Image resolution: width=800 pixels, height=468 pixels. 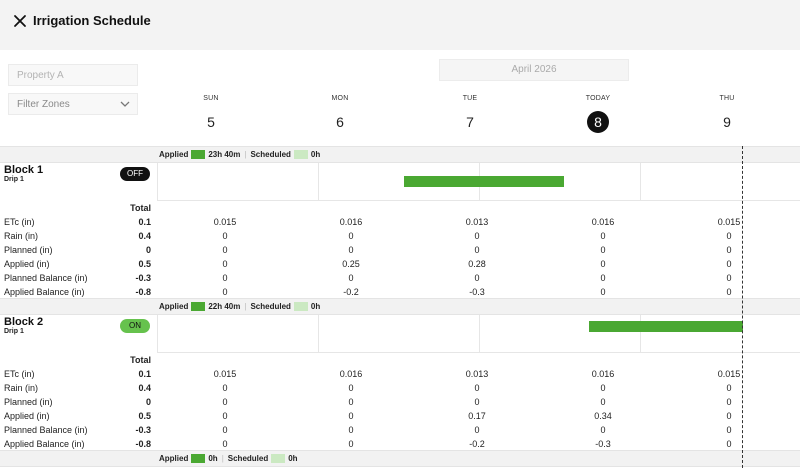 What do you see at coordinates (400, 306) in the screenshot?
I see `legend-row: Applied 22h 40m | Scheduled 0h` at bounding box center [400, 306].